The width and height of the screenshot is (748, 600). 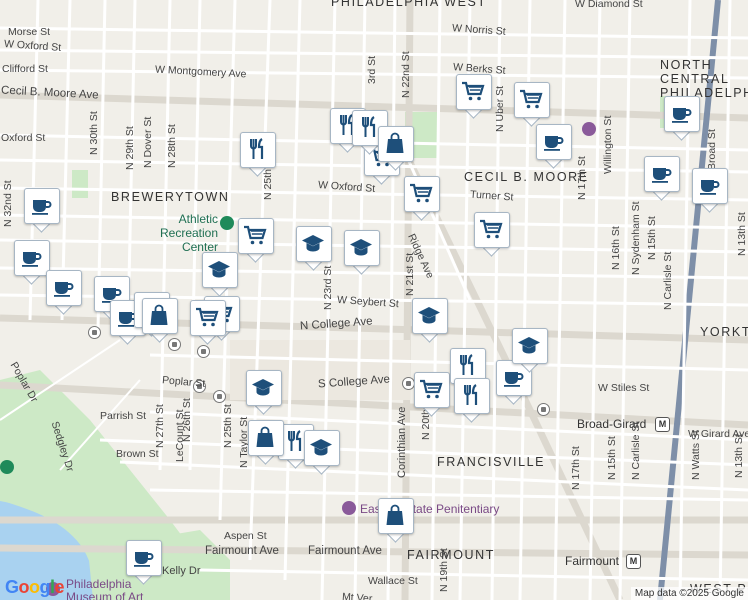 I want to click on neighborhood-francisville: FRANCISVILLE, so click(x=491, y=462).